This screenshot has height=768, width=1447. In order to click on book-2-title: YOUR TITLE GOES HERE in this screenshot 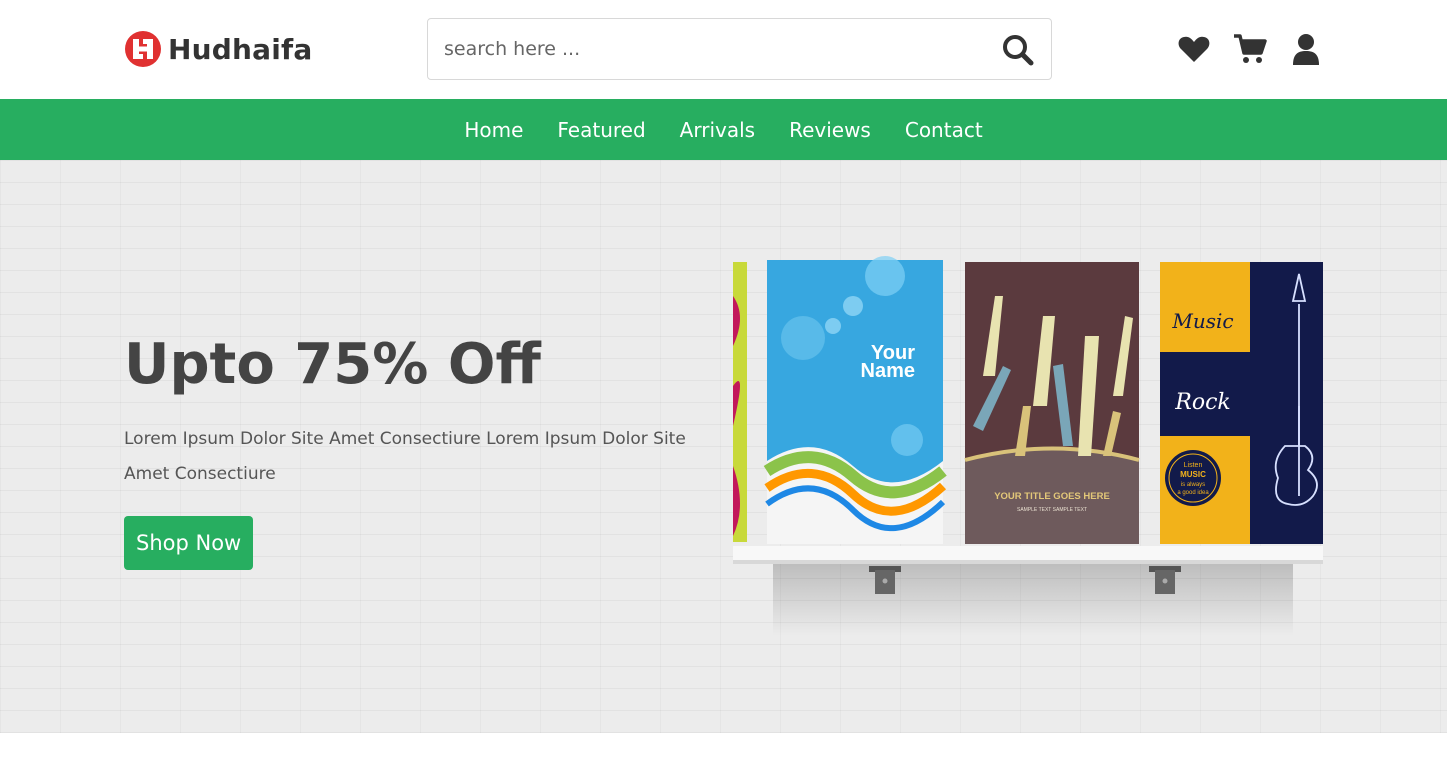, I will do `click(1052, 496)`.